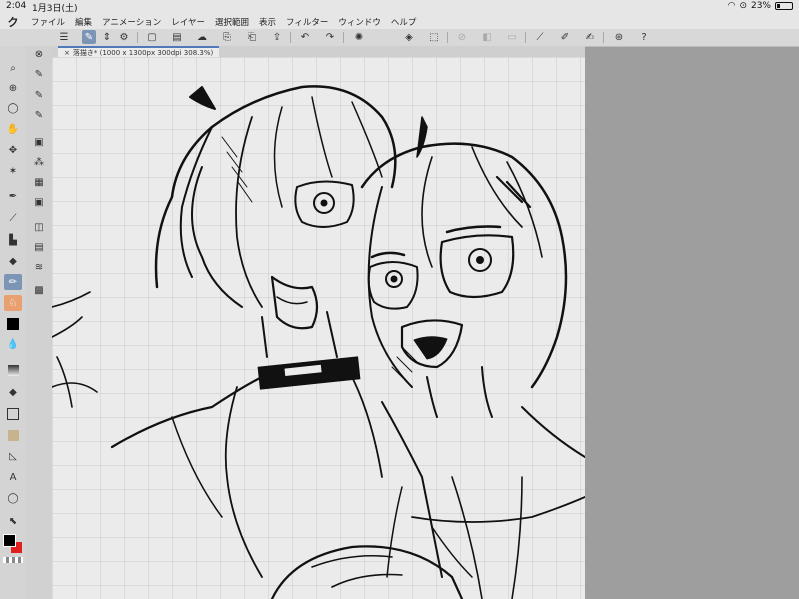 The height and width of the screenshot is (599, 799). Describe the element at coordinates (13, 129) in the screenshot. I see `hand-icon: ✋` at that location.